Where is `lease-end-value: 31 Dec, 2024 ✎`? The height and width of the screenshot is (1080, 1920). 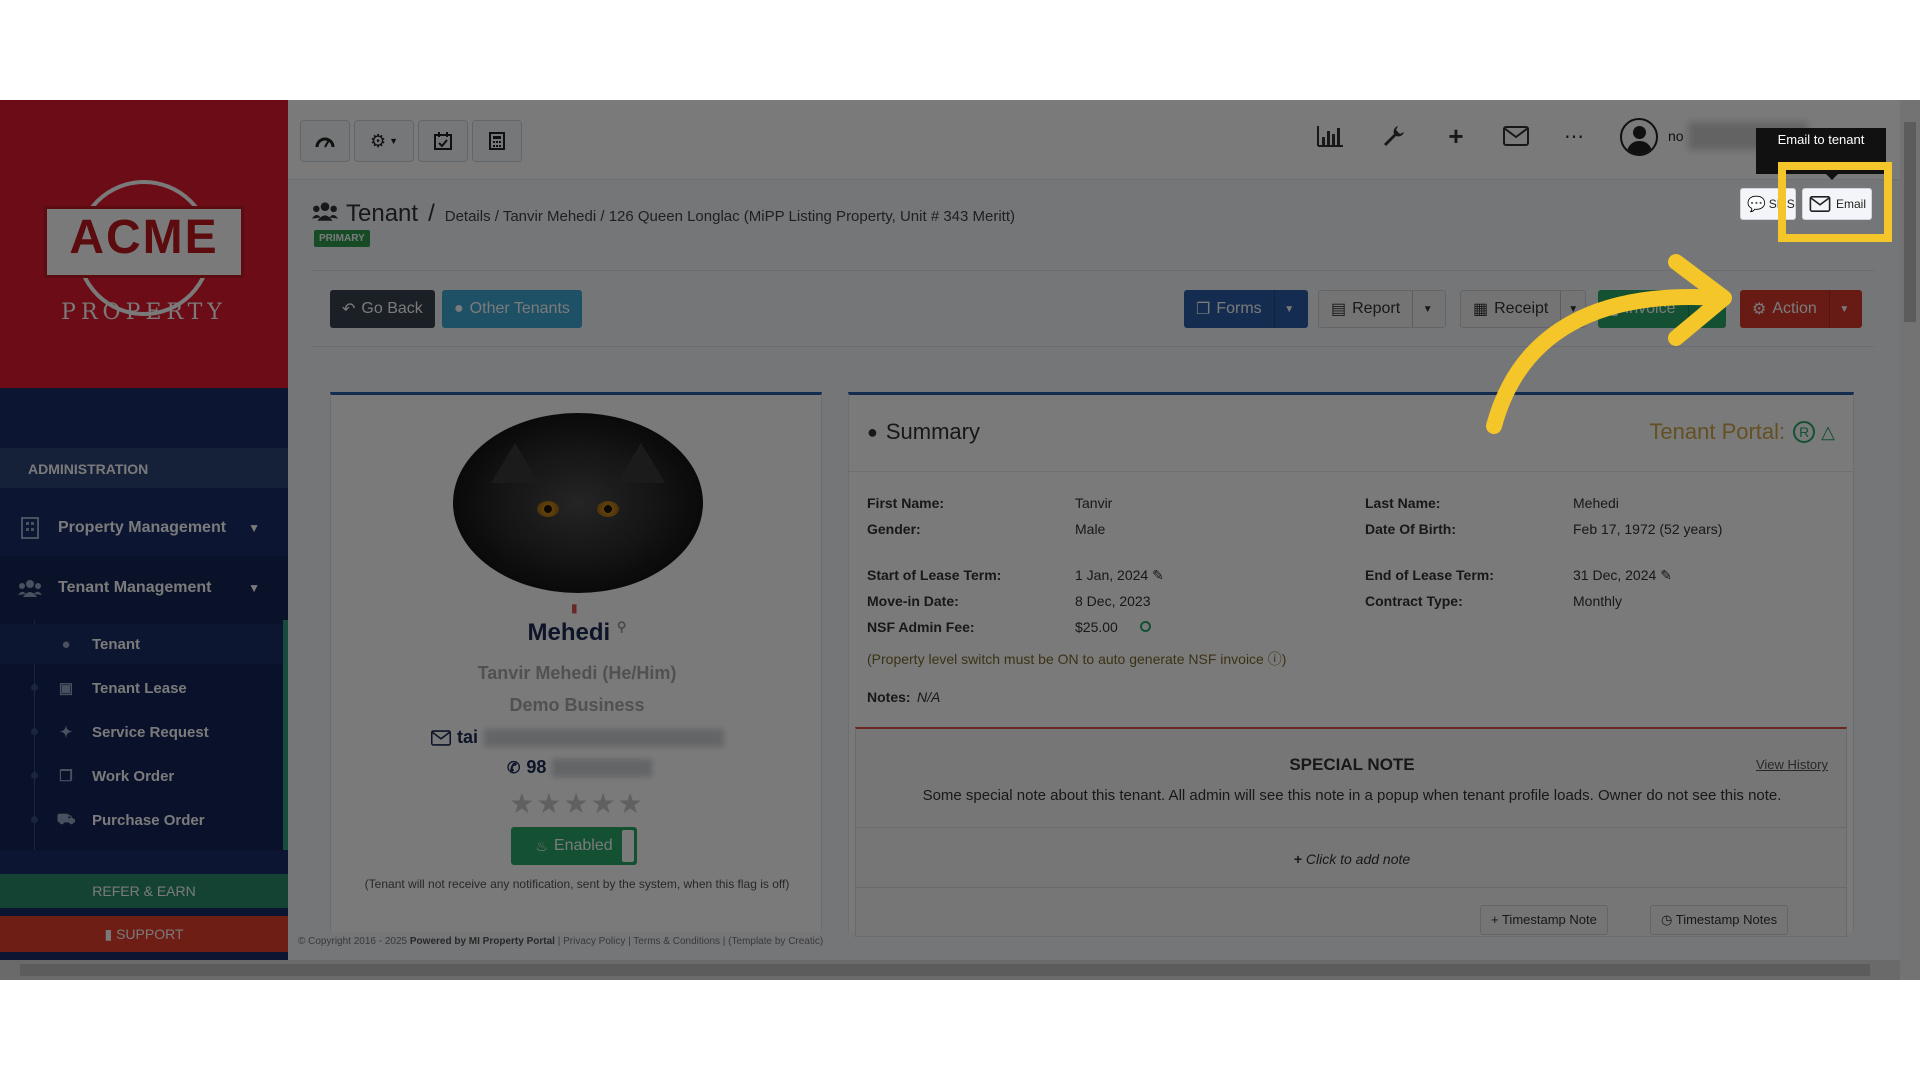
lease-end-value: 31 Dec, 2024 ✎ is located at coordinates (1622, 575).